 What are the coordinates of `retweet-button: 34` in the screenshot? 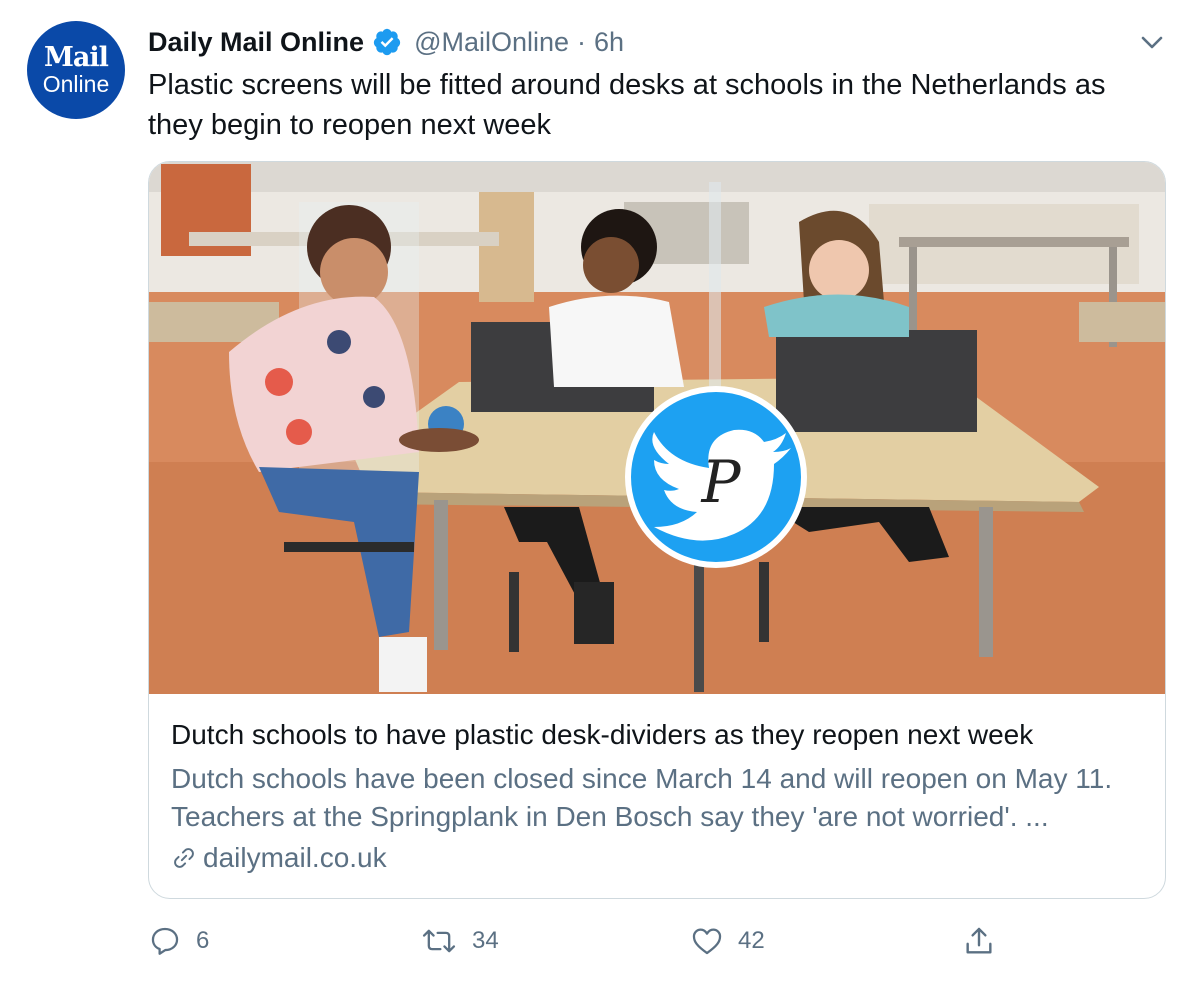 It's located at (459, 941).